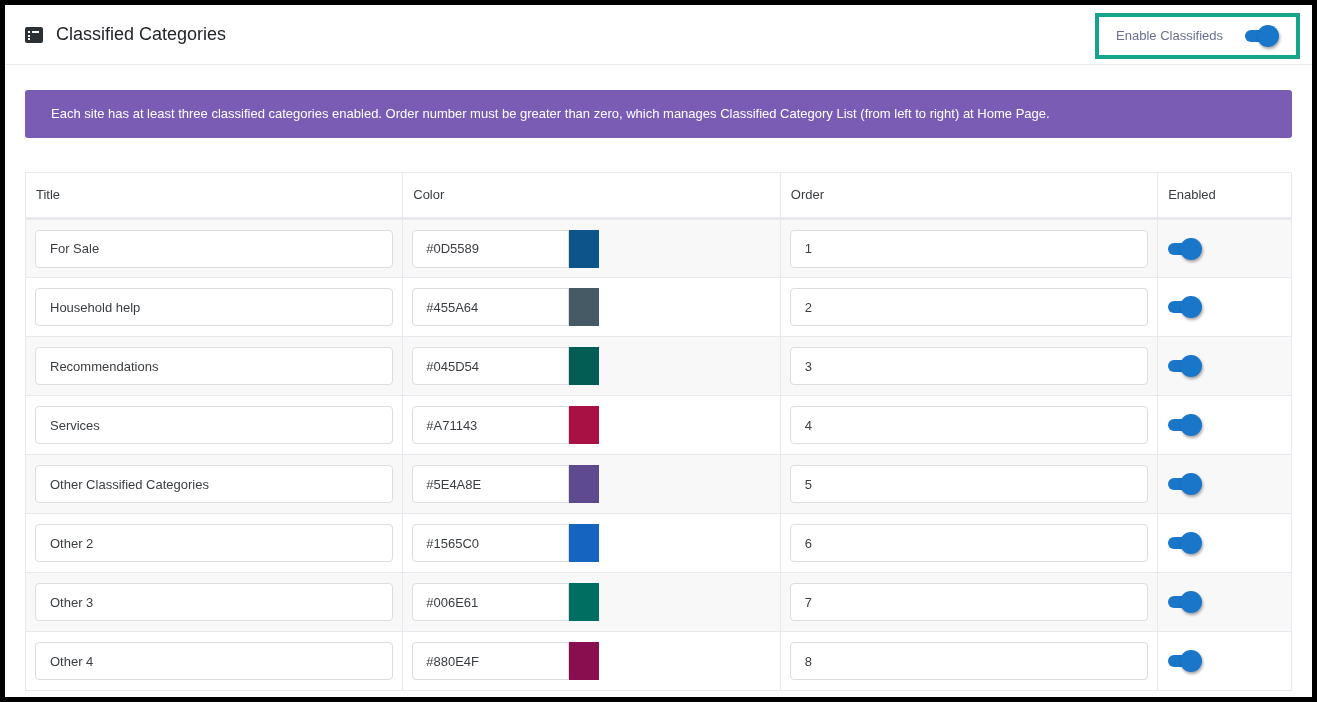  Describe the element at coordinates (658, 114) in the screenshot. I see `info-banner: Each site has at least three classified categories enabled. Order number must be greater than zero, which manages Classified Category List (from left to right) at Home Page.` at that location.